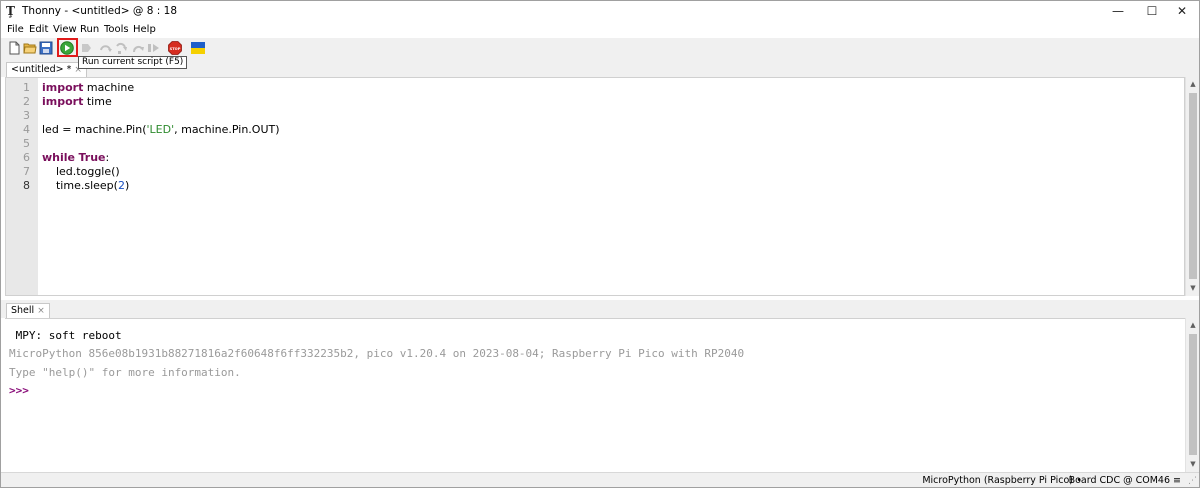 The height and width of the screenshot is (488, 1200). What do you see at coordinates (26, 87) in the screenshot?
I see `line-number: 1` at bounding box center [26, 87].